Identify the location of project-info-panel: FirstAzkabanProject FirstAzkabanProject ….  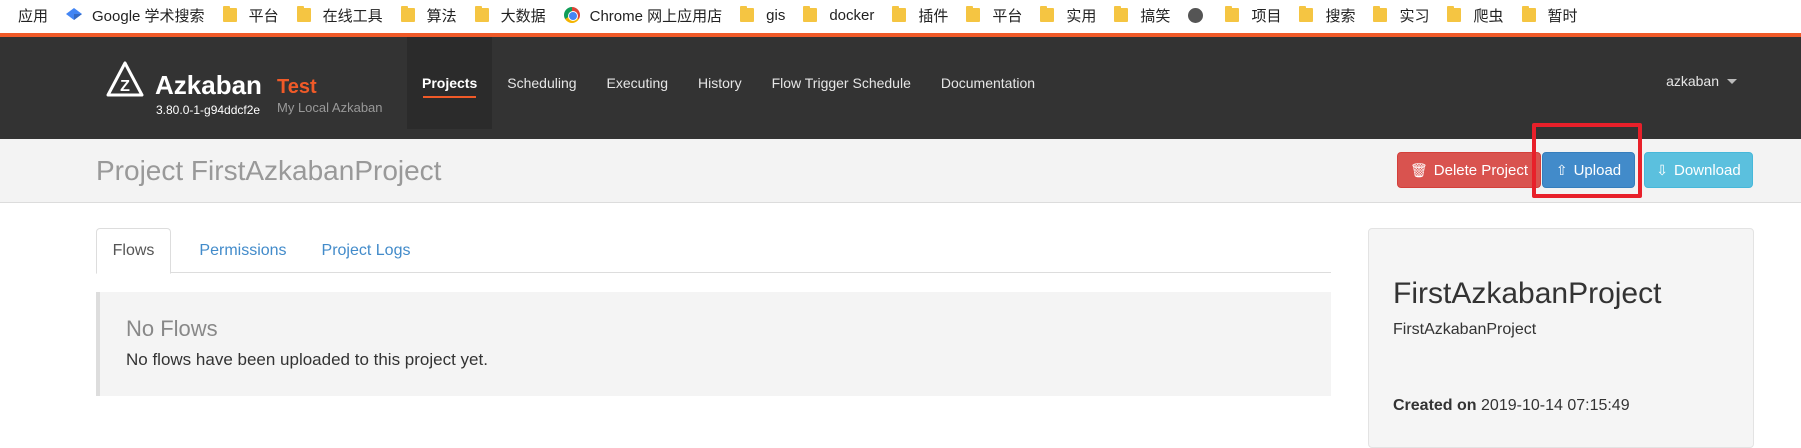
(1561, 338).